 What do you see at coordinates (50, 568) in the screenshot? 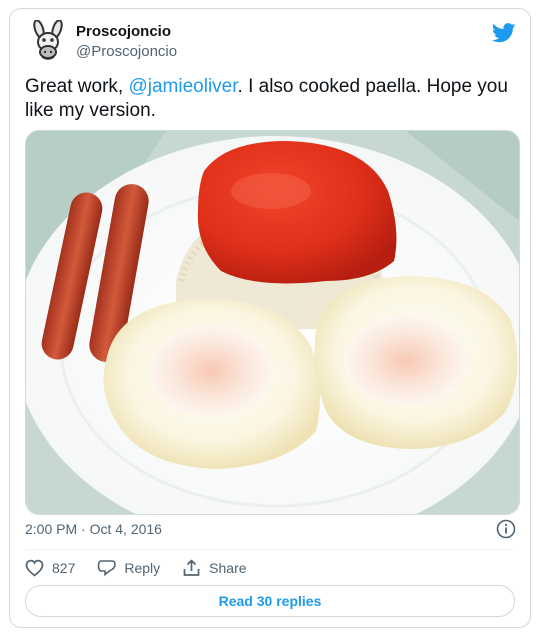
I see `like-button: 827` at bounding box center [50, 568].